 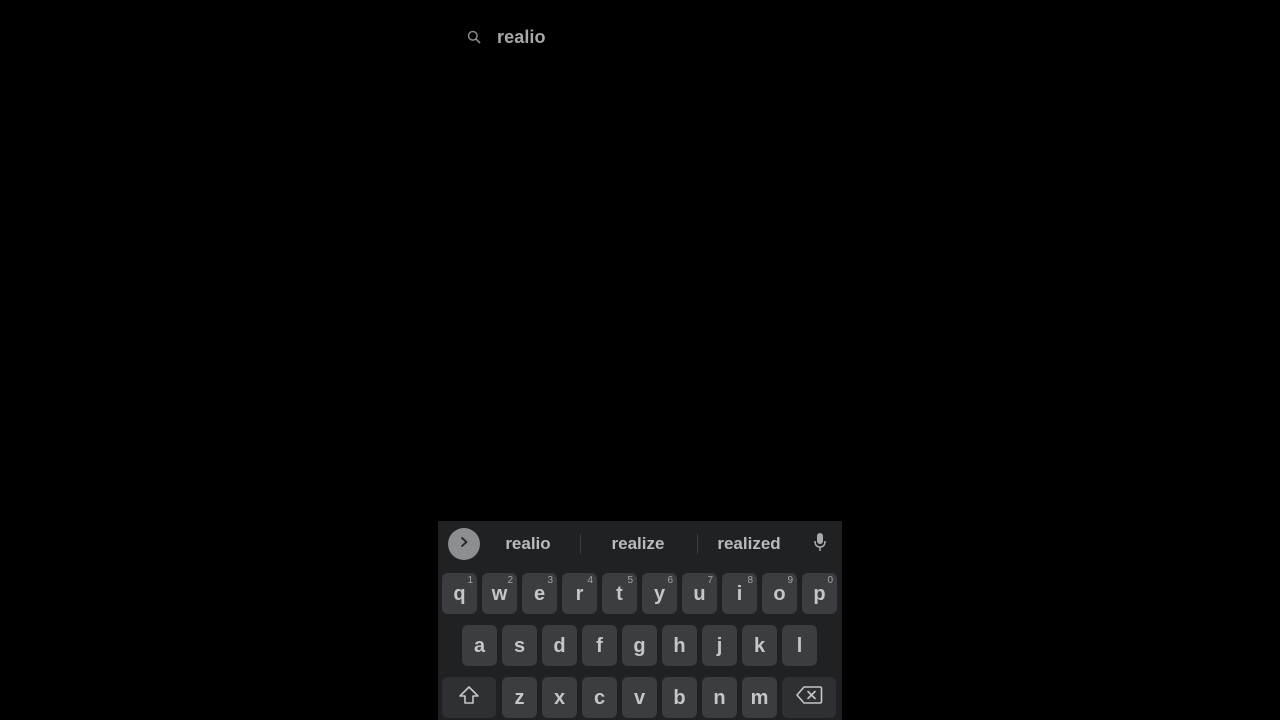 I want to click on key-g: g, so click(x=639, y=645).